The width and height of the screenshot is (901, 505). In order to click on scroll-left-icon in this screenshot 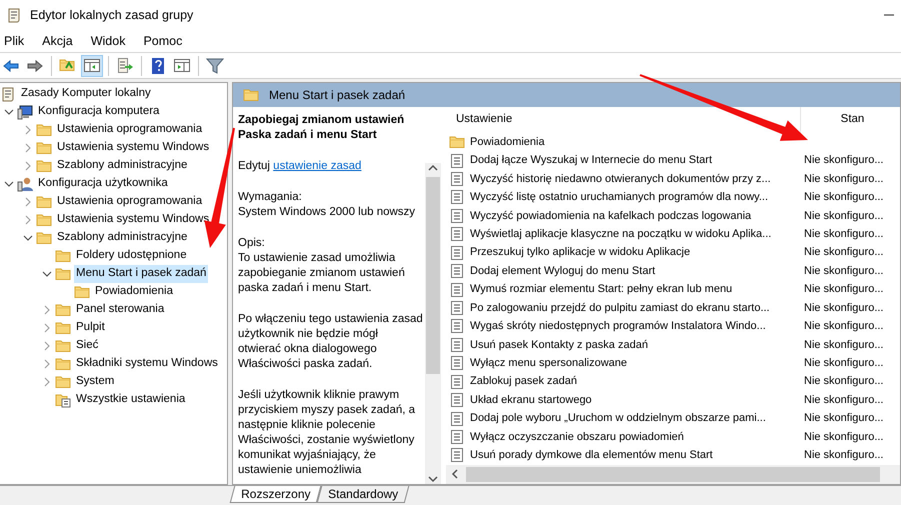, I will do `click(455, 474)`.